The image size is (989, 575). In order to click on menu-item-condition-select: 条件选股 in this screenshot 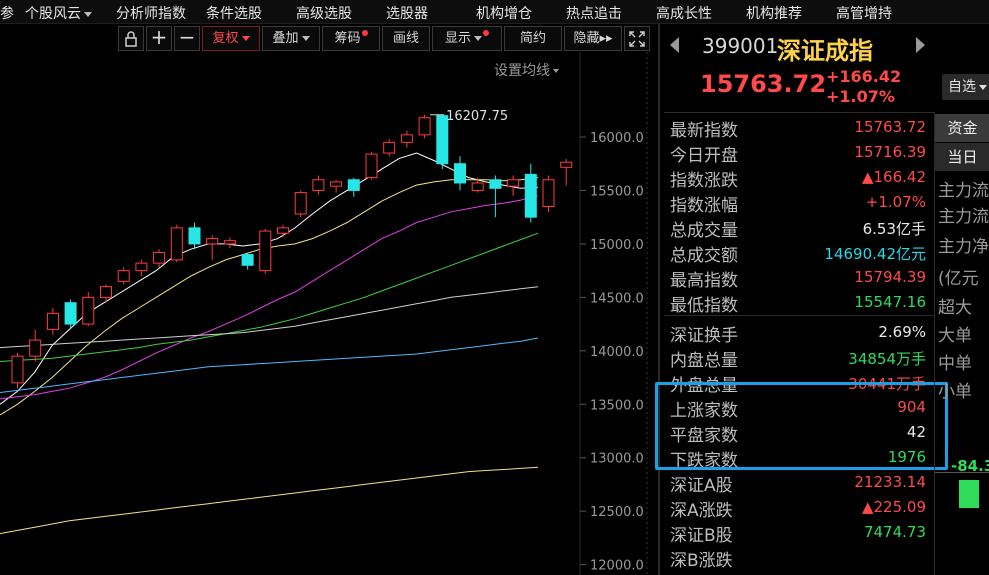, I will do `click(234, 13)`.